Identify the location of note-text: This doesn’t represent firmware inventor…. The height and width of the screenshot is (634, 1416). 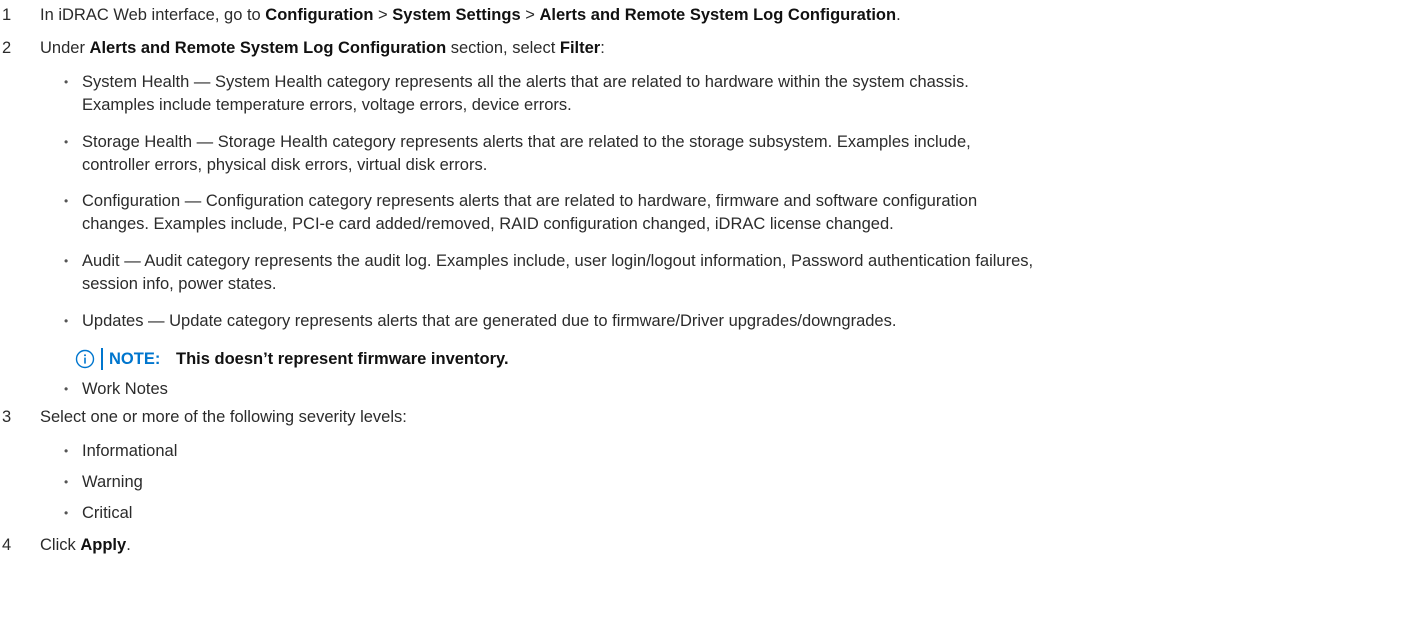
(342, 359).